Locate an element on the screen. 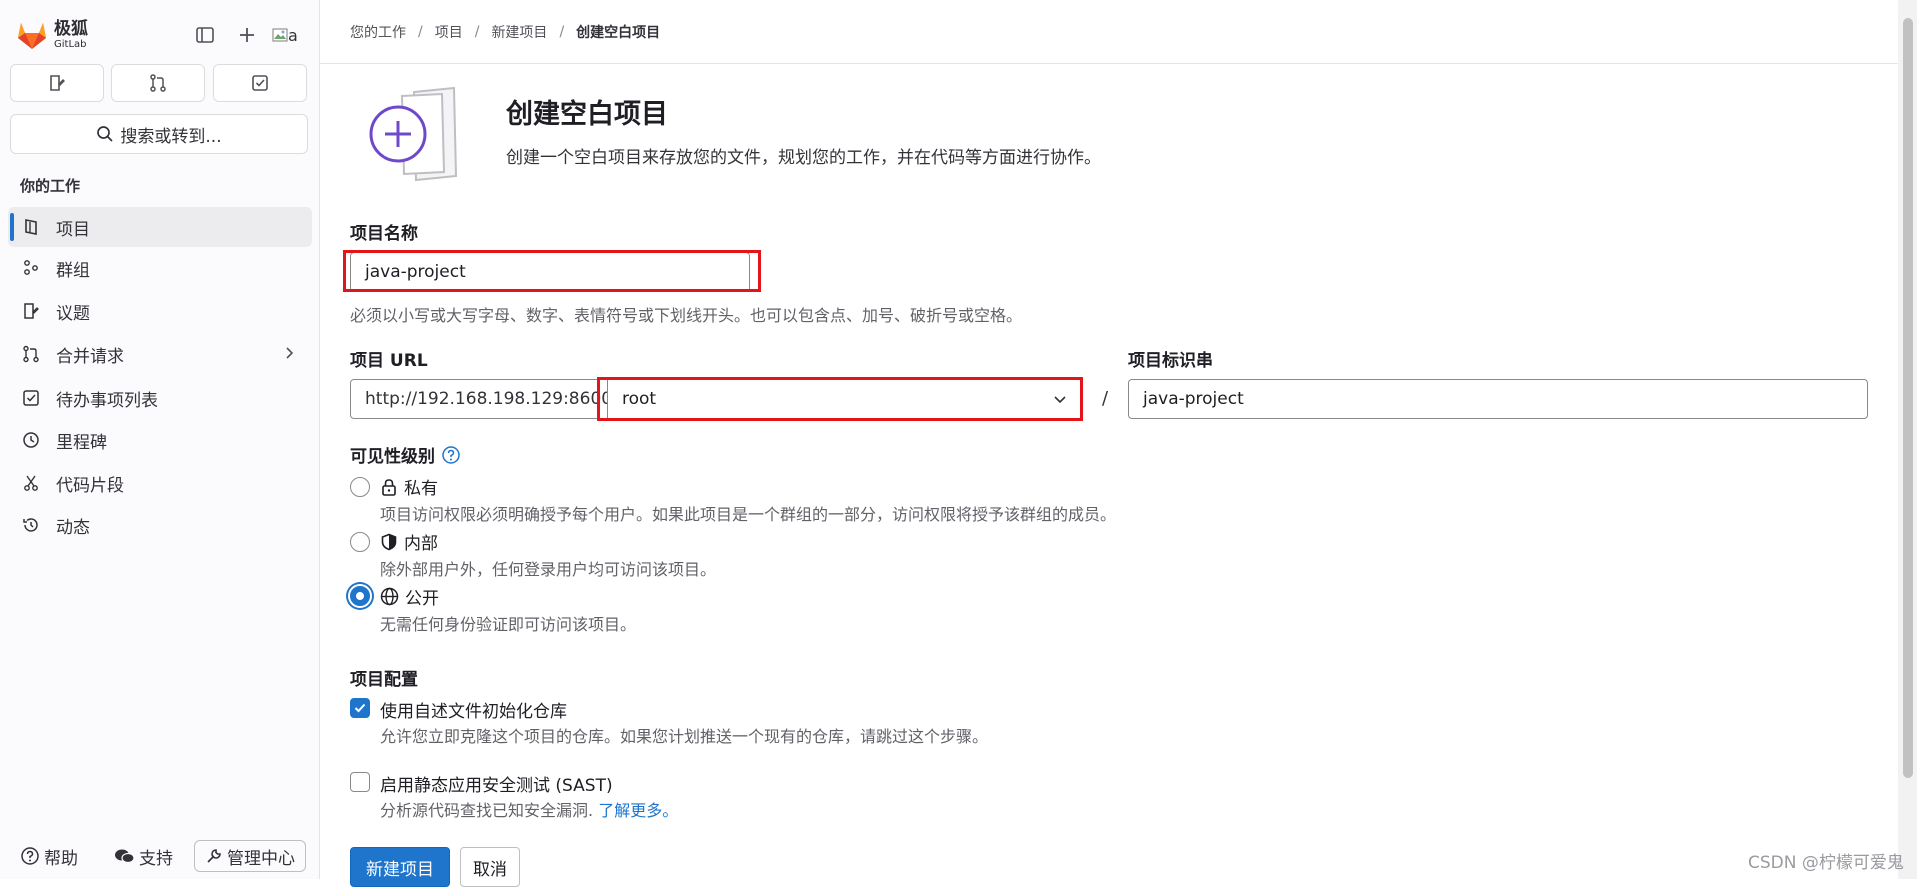 The image size is (1917, 887). help-button: 帮助 is located at coordinates (49, 856).